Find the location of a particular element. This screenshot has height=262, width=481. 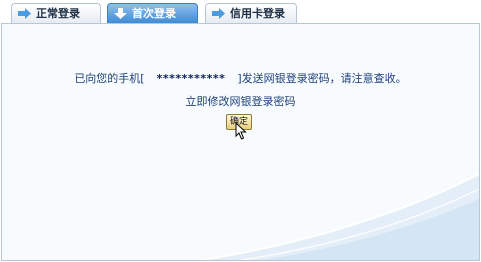

tab-first-login: 首次登录 is located at coordinates (152, 13).